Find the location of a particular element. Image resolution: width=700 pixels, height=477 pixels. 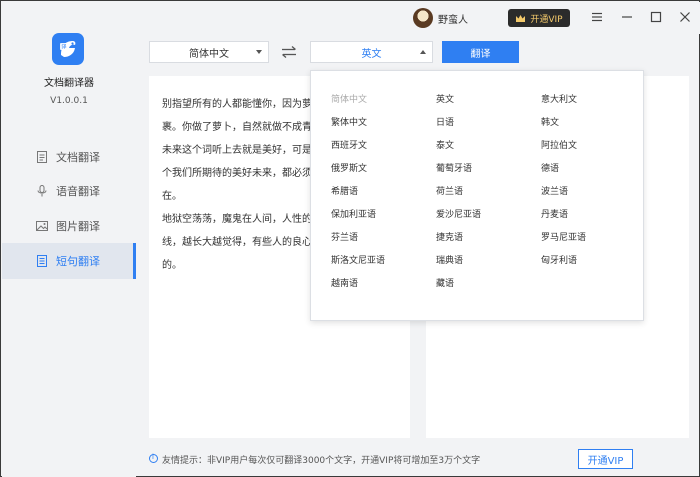

info-icon is located at coordinates (153, 458).